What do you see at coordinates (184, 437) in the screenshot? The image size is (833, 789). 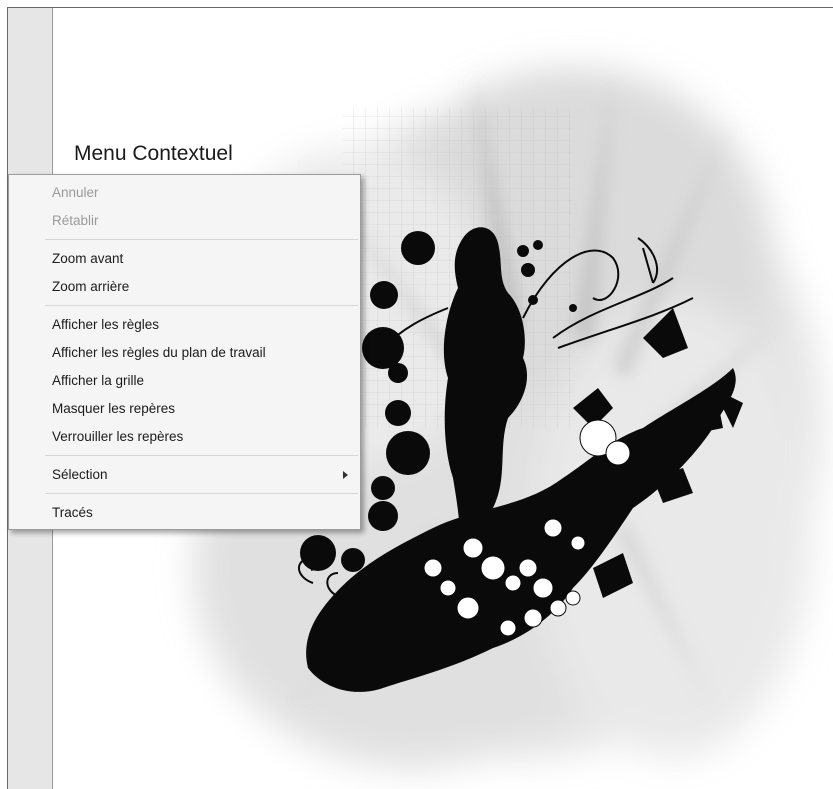 I see `menu-item-verrouiller-reperes: Verrouiller les repères` at bounding box center [184, 437].